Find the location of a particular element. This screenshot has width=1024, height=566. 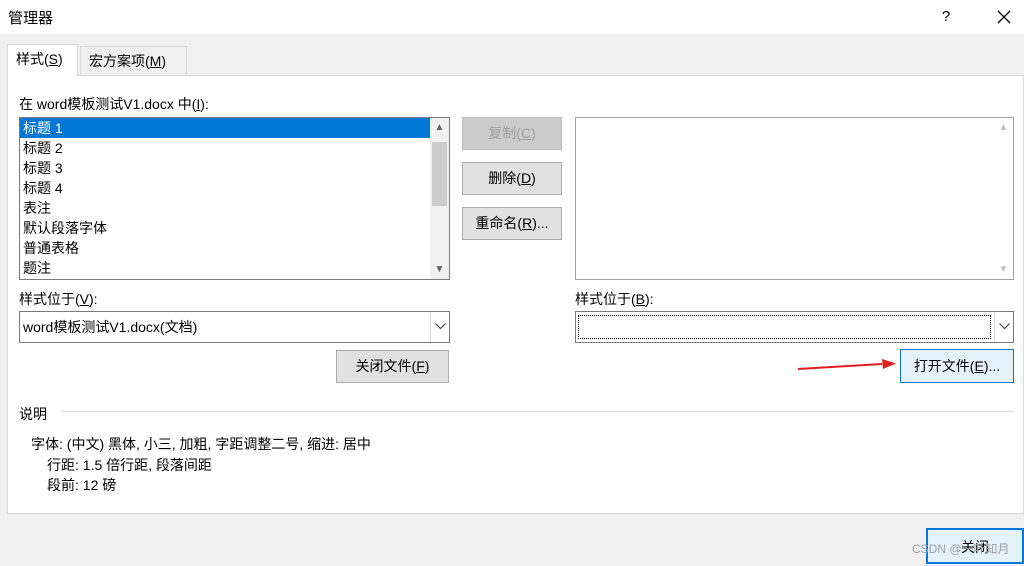

tab-styles-label: 样式( is located at coordinates (32, 59).